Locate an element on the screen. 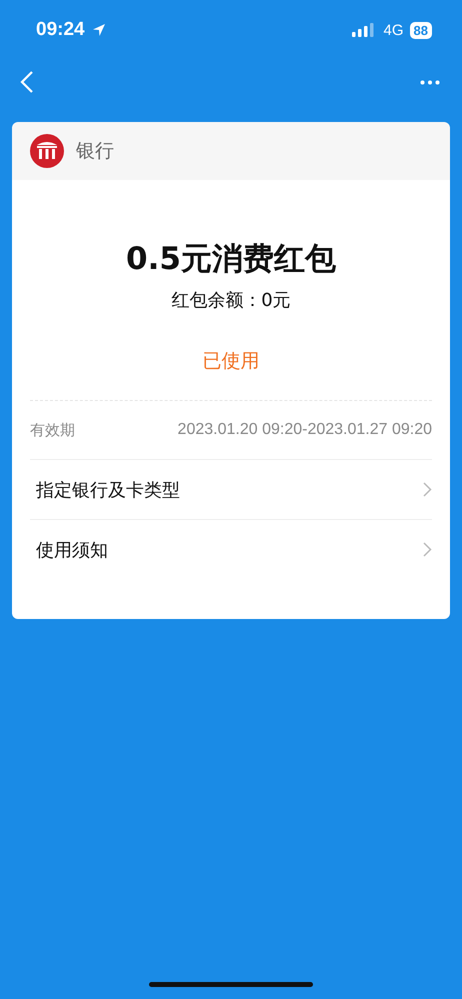 The image size is (462, 999). balance-text: 红包余额：0元 is located at coordinates (231, 300).